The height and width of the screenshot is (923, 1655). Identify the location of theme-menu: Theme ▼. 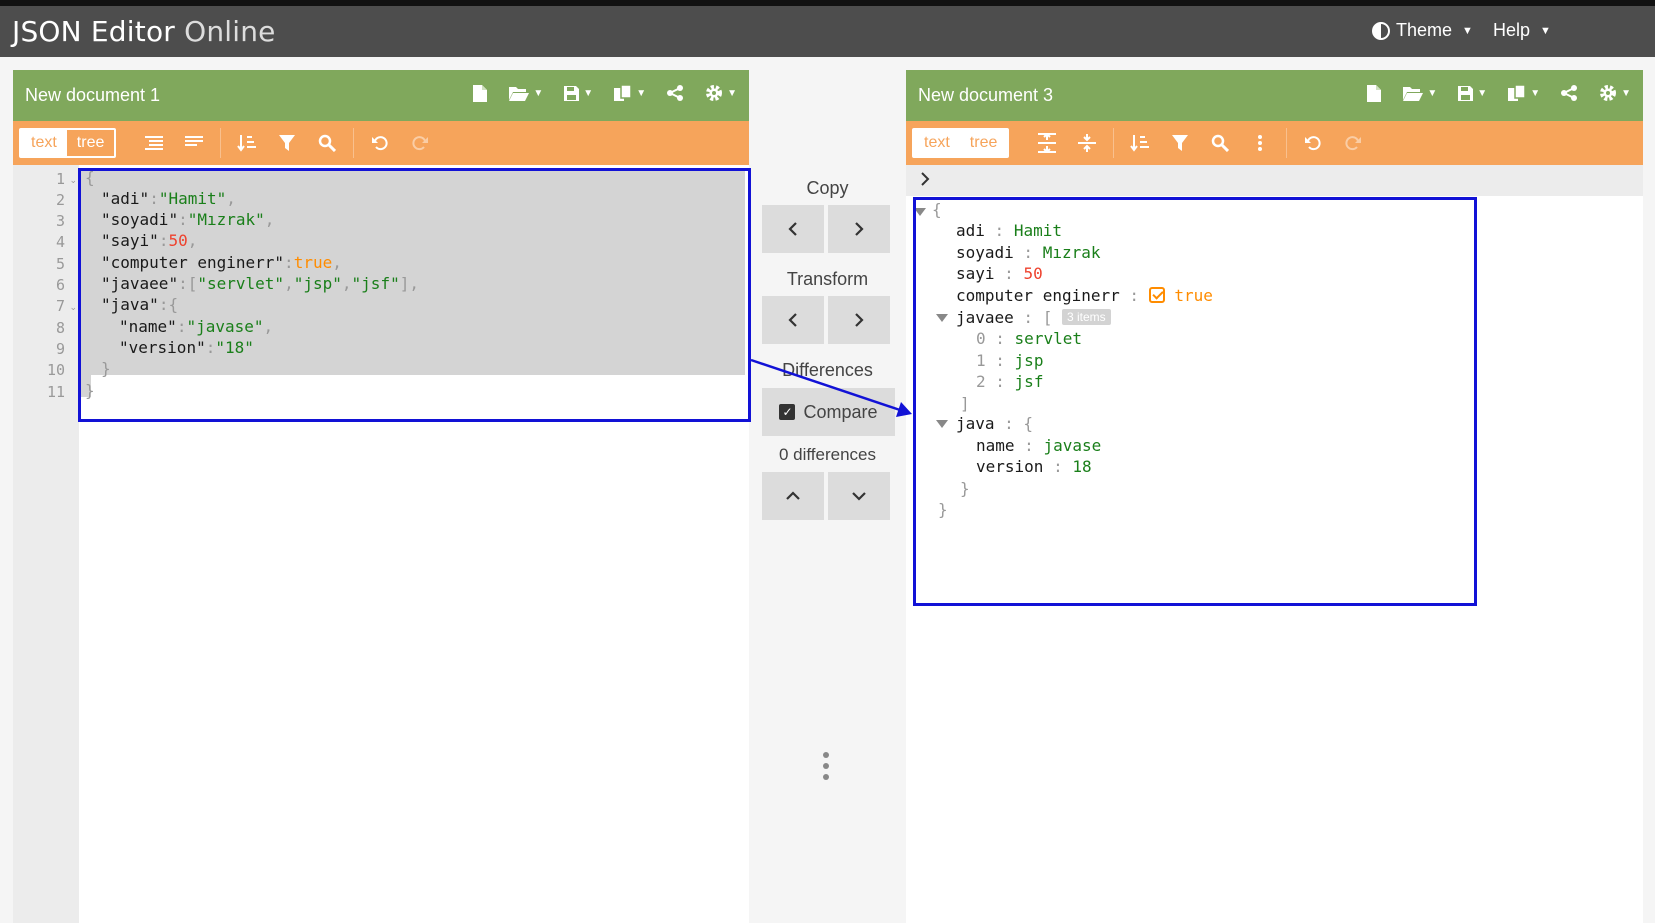
(1422, 30).